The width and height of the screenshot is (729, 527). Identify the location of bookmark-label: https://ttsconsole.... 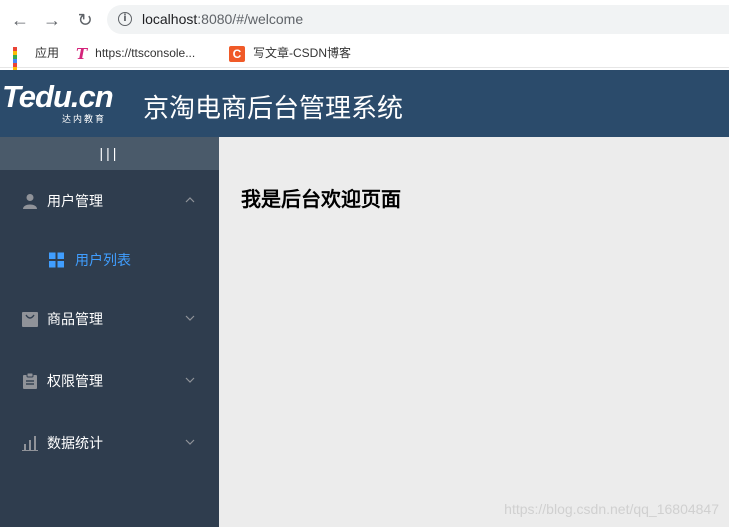
(145, 53).